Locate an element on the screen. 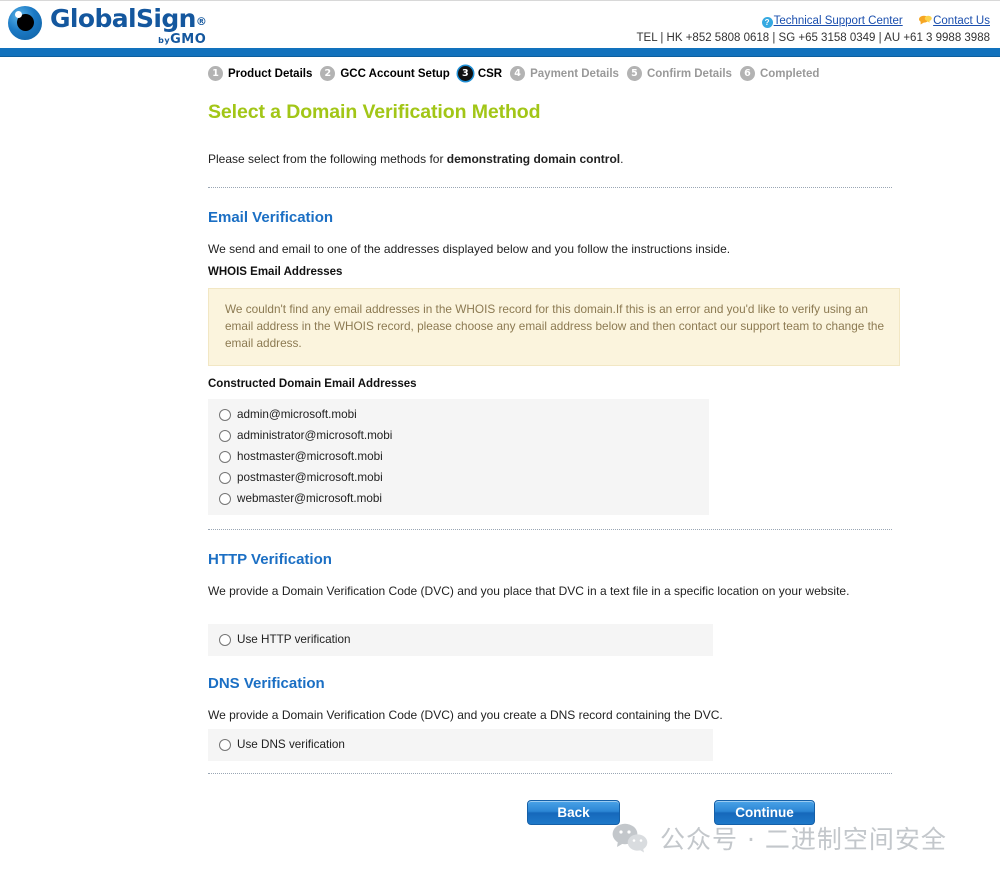 The width and height of the screenshot is (1000, 877). step-label-2: GCC Account Setup is located at coordinates (395, 73).